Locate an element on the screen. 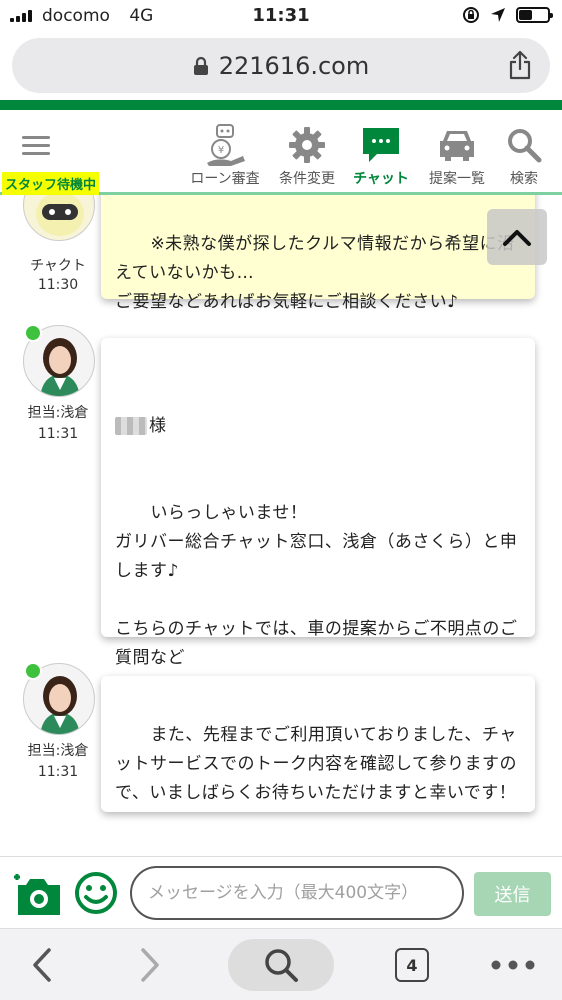  back-button is located at coordinates (42, 965).